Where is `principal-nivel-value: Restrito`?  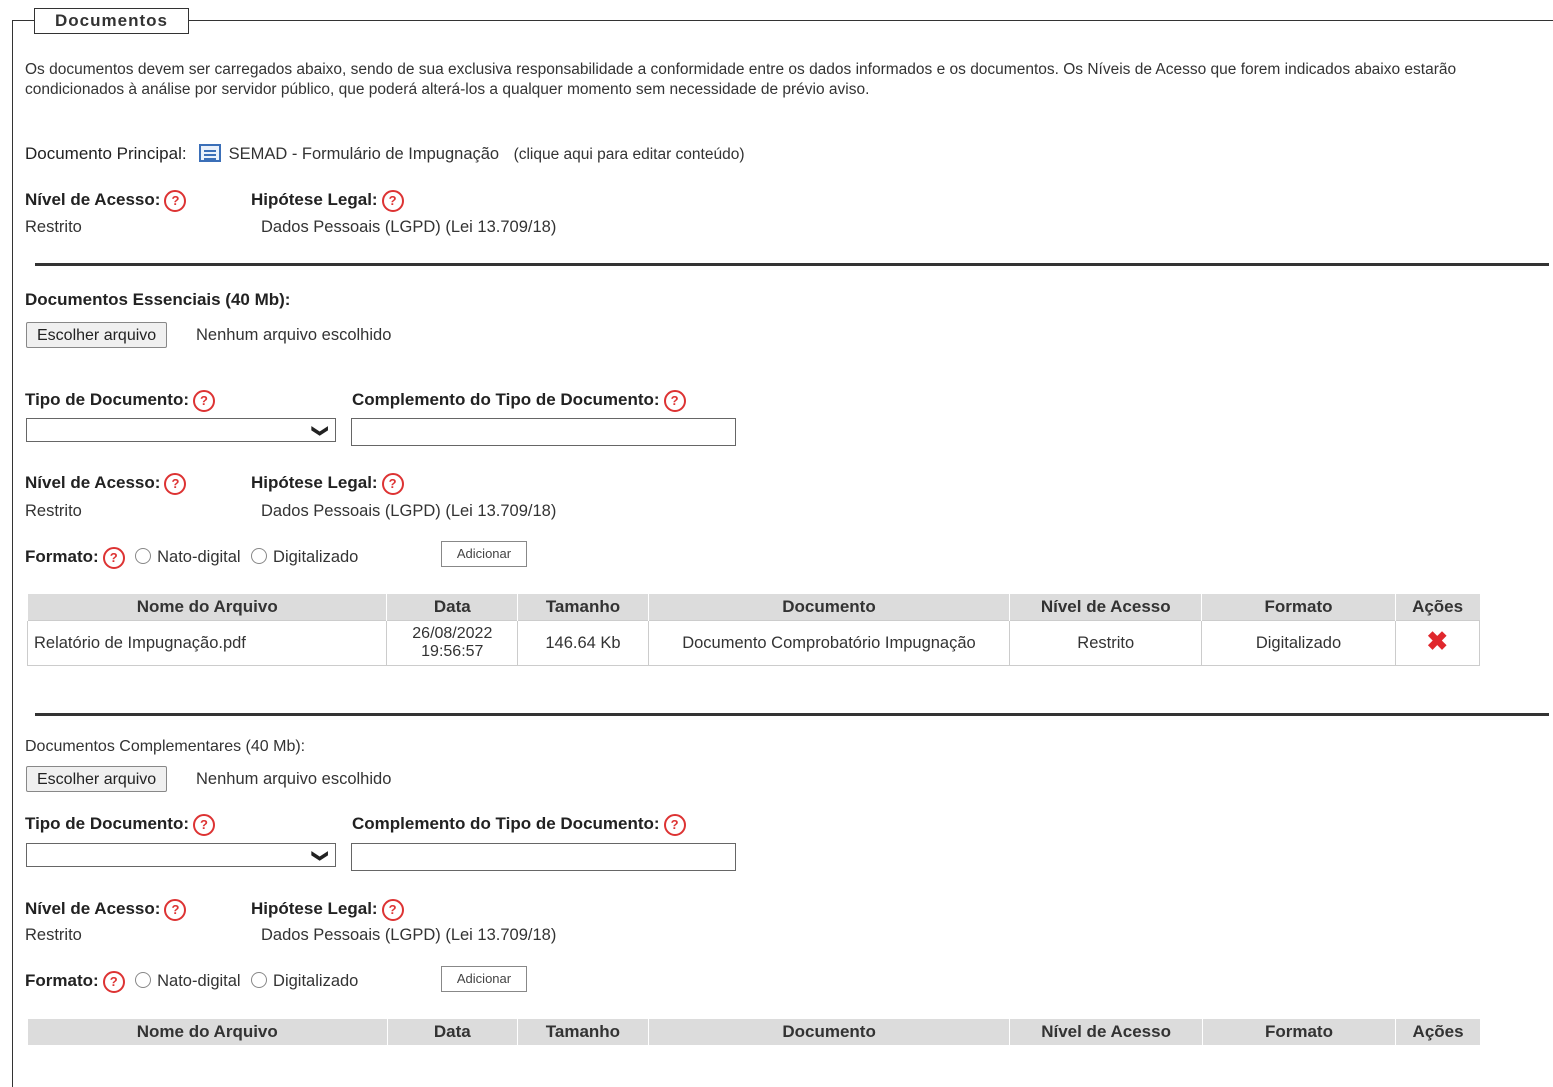 principal-nivel-value: Restrito is located at coordinates (53, 227).